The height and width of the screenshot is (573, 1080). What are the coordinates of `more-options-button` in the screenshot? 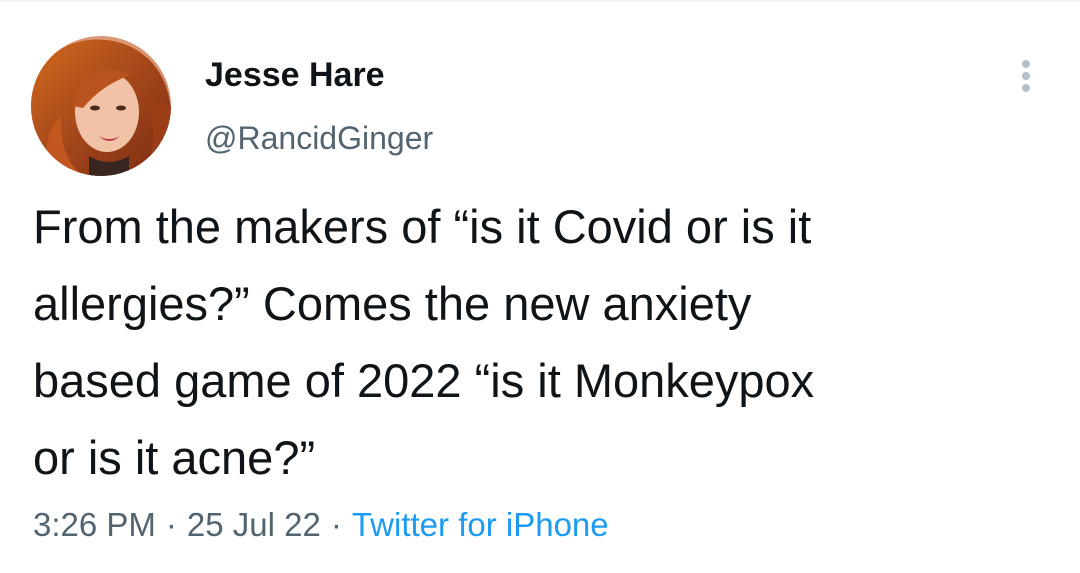 It's located at (1026, 76).